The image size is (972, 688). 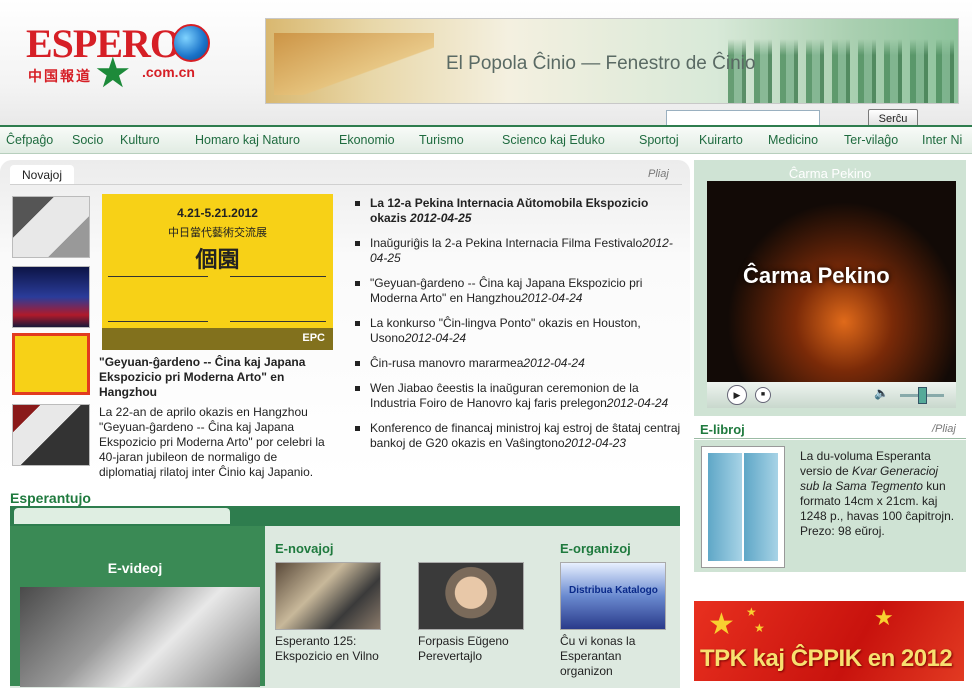 What do you see at coordinates (595, 548) in the screenshot?
I see `section-title-eorganizoj: E-organizoj` at bounding box center [595, 548].